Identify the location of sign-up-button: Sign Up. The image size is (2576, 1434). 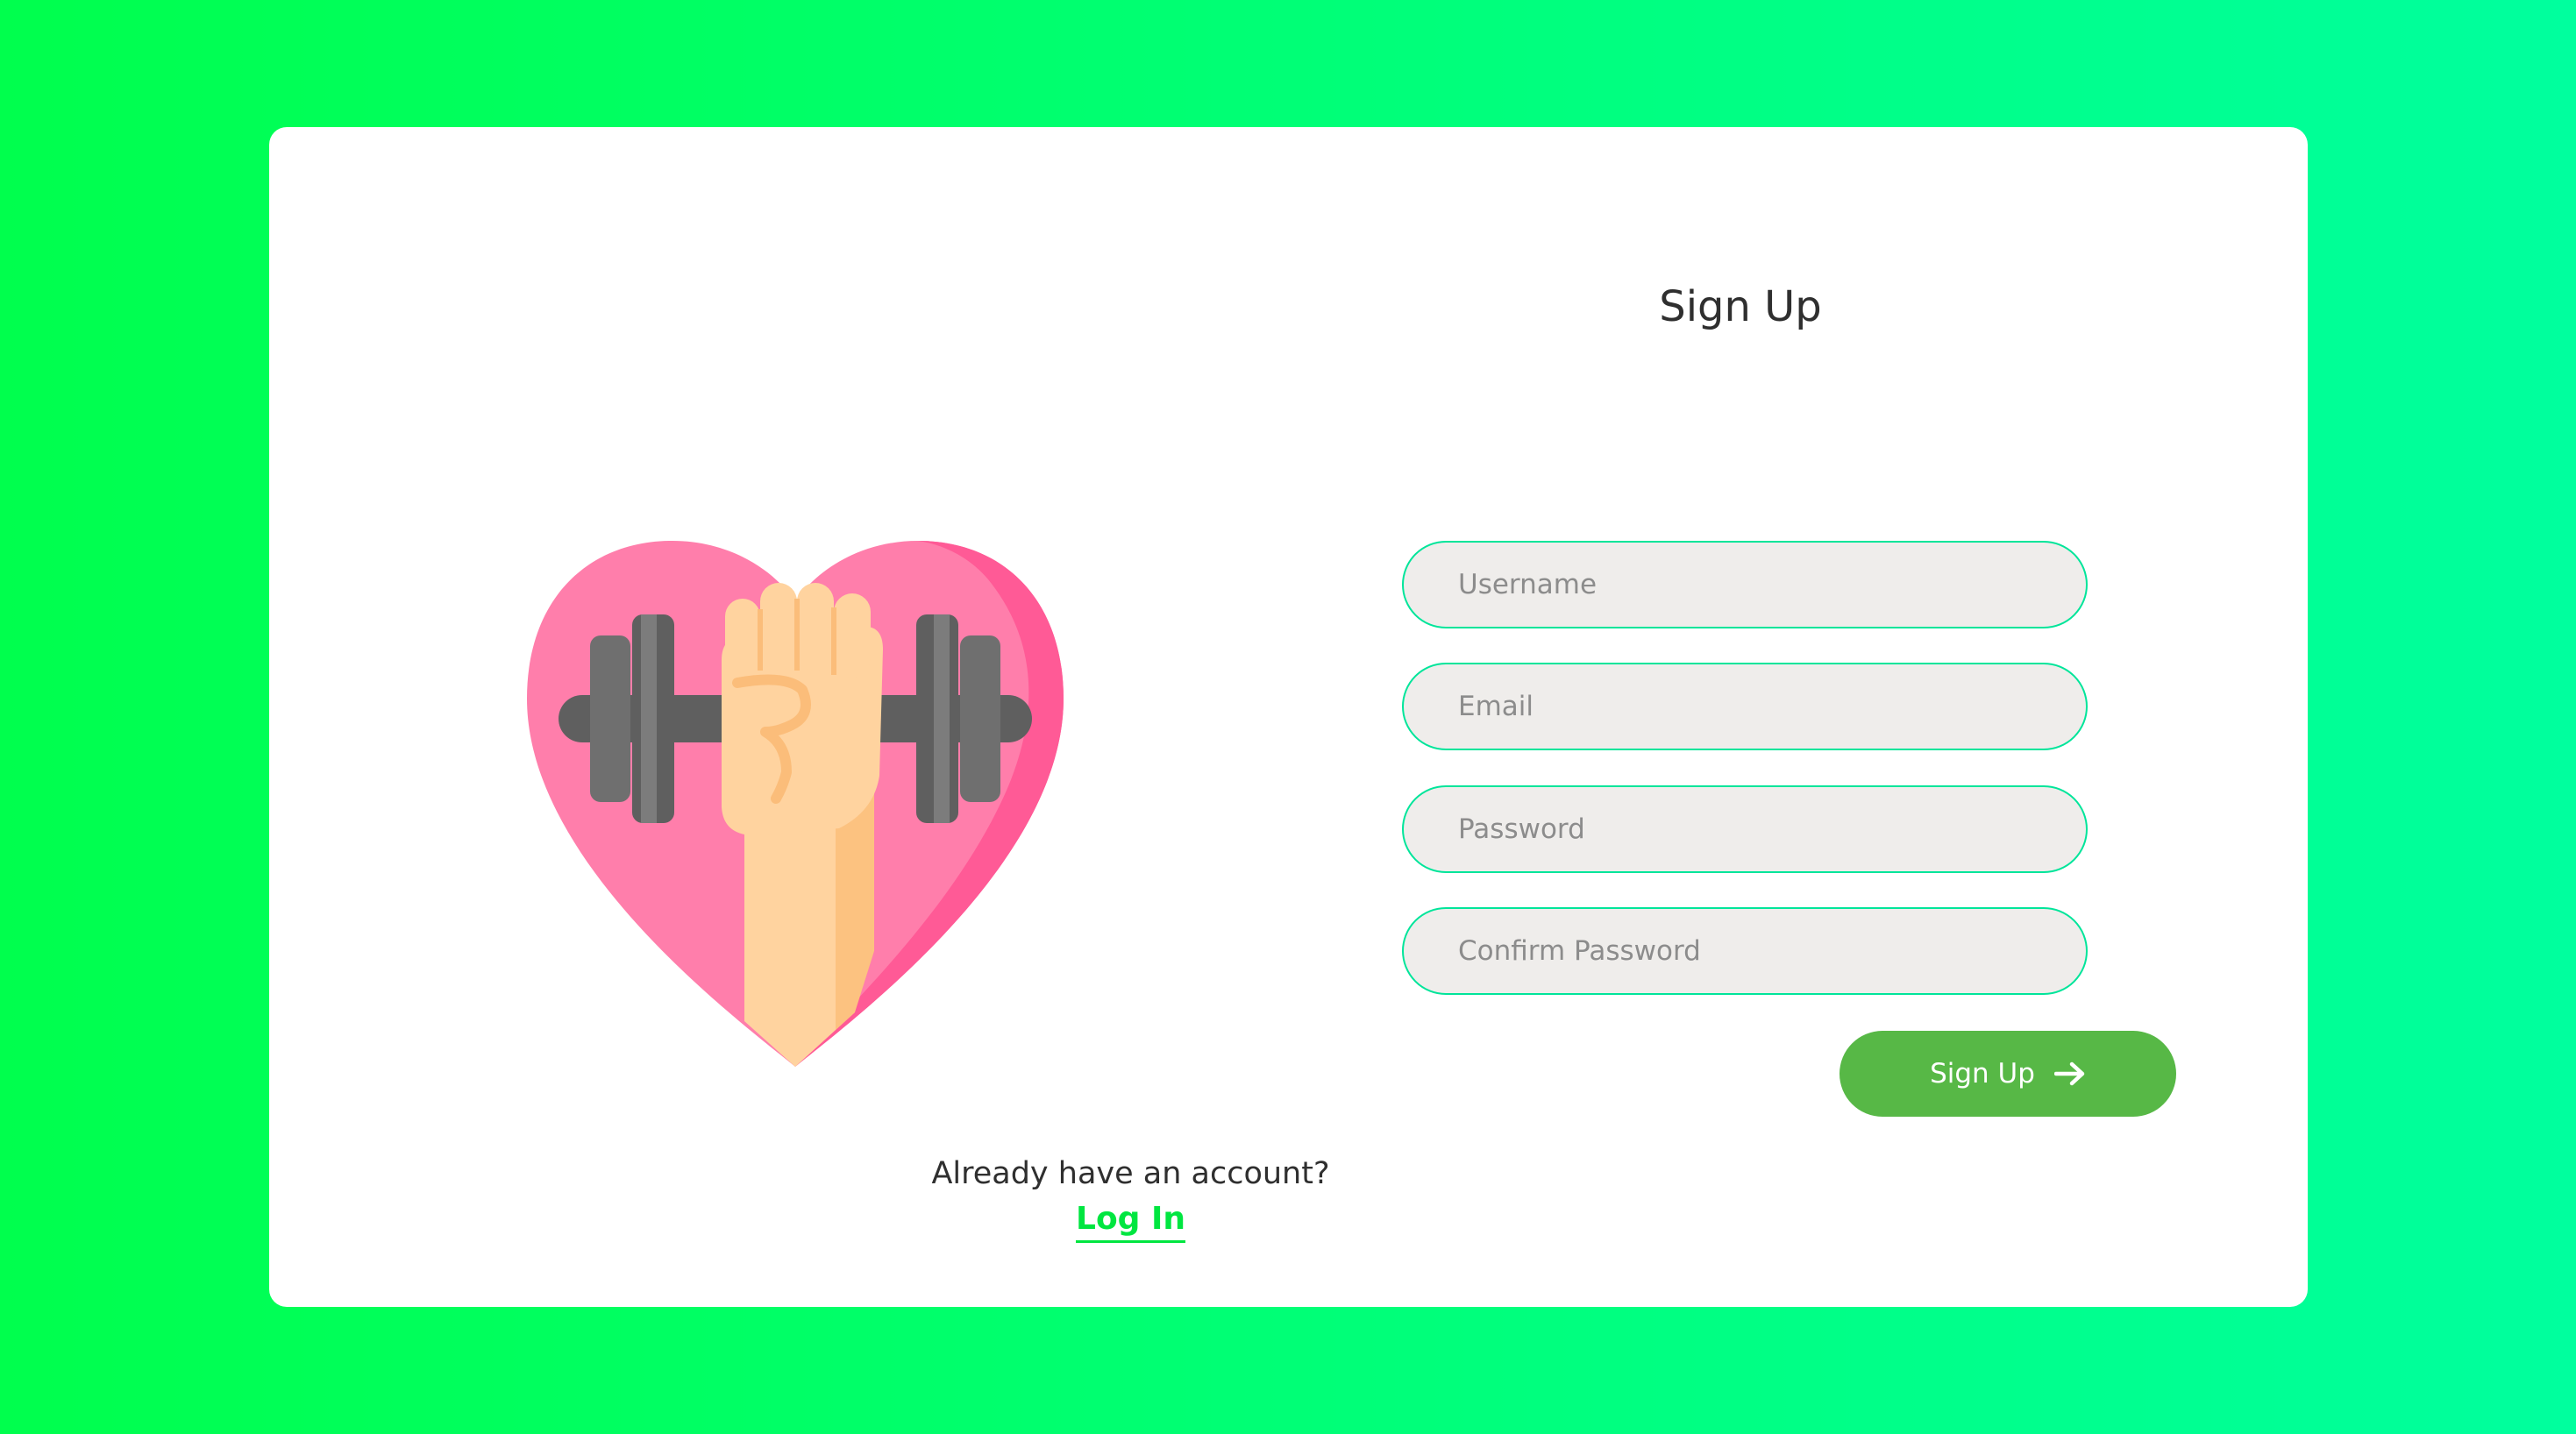
(2007, 1074).